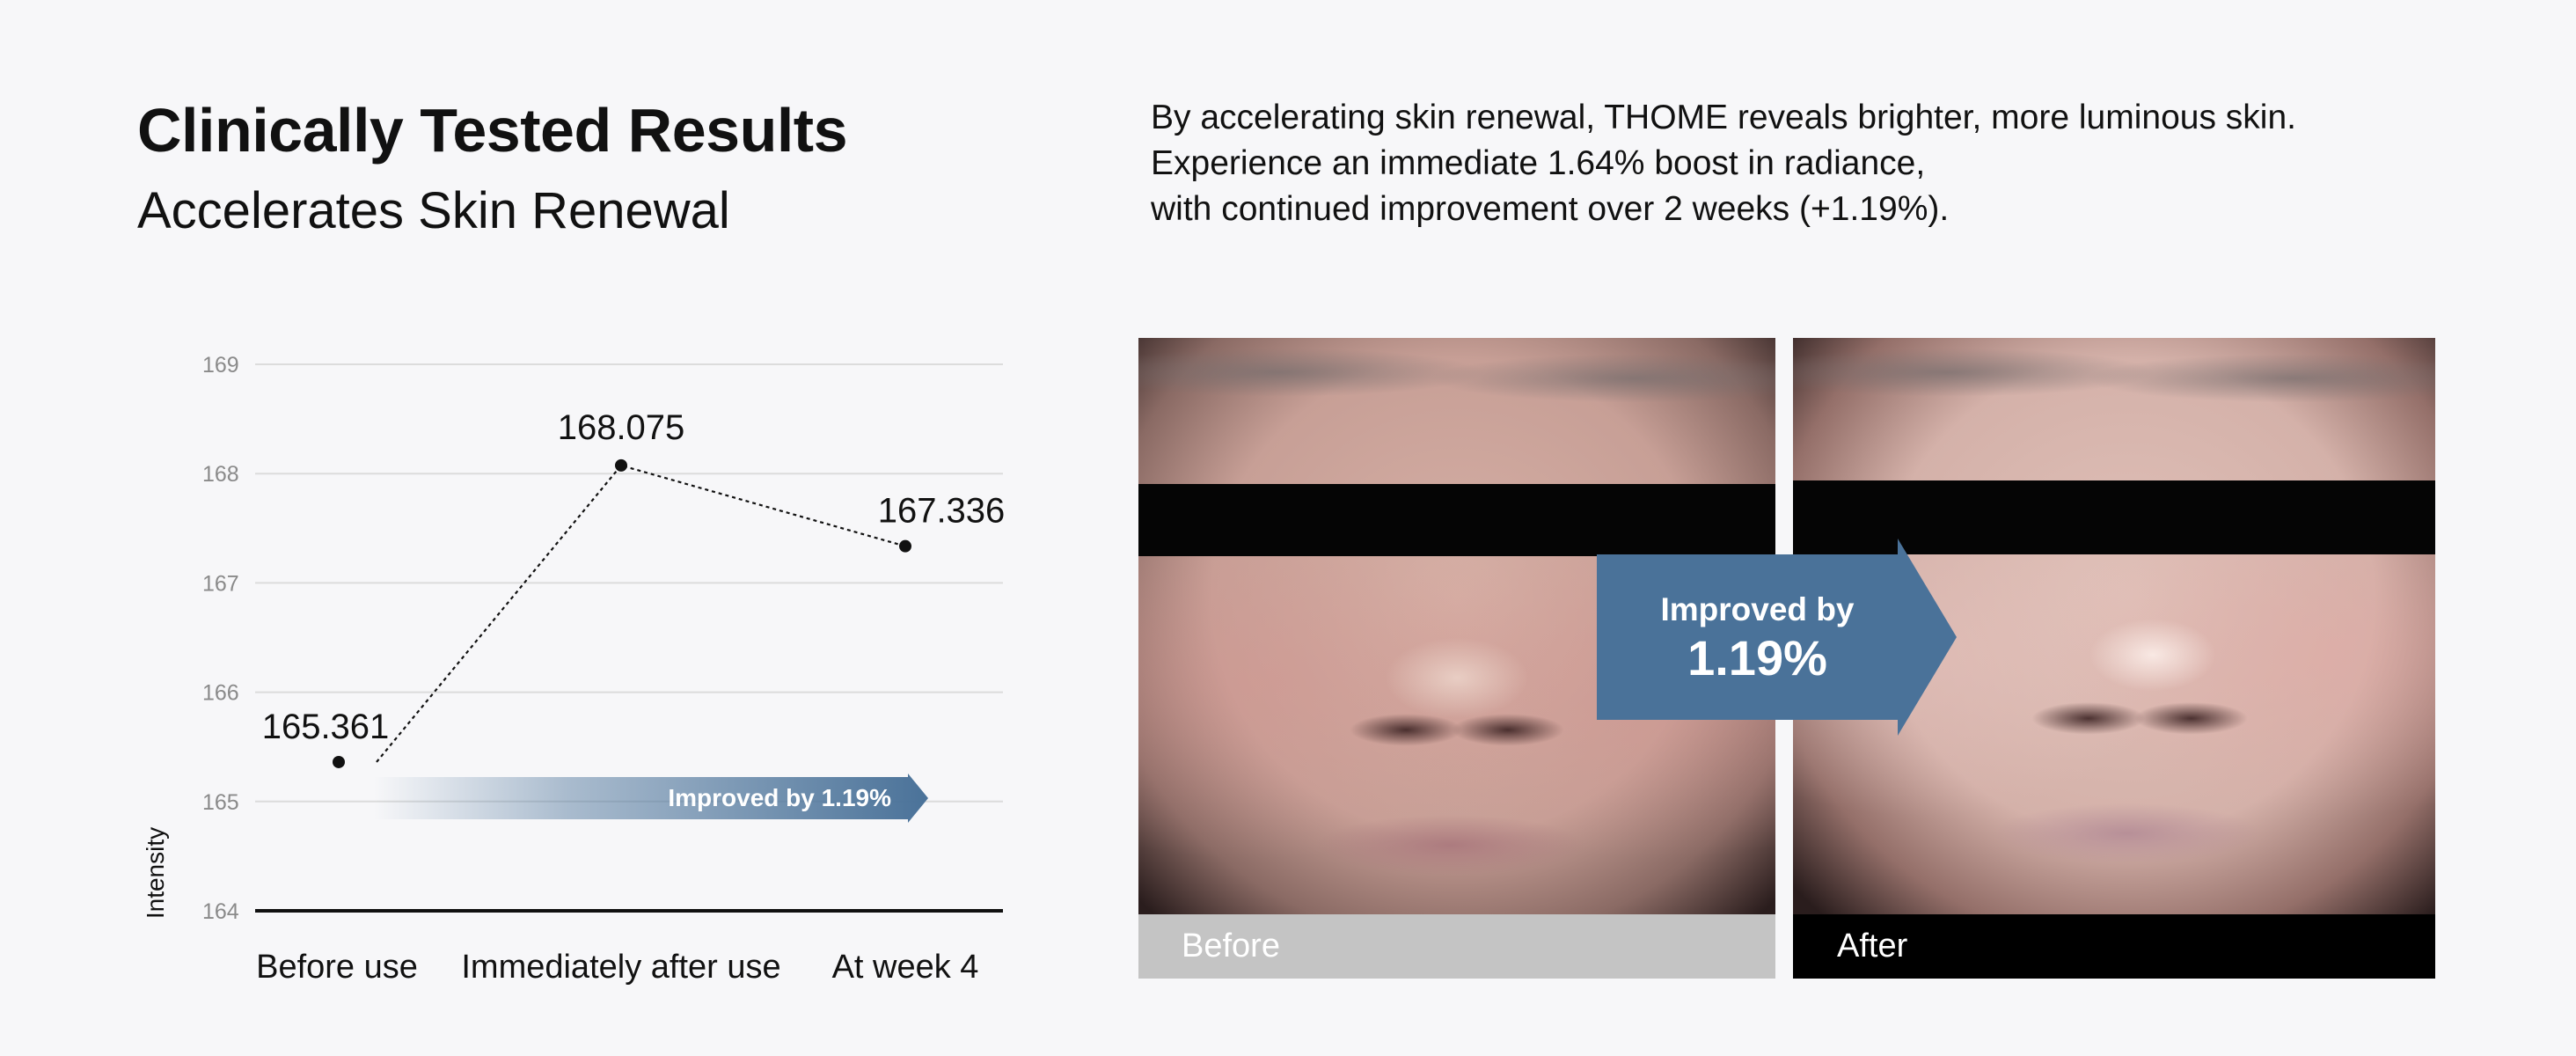 The height and width of the screenshot is (1056, 2576). I want to click on improvement-badge: Improved by 1.19%, so click(1757, 638).